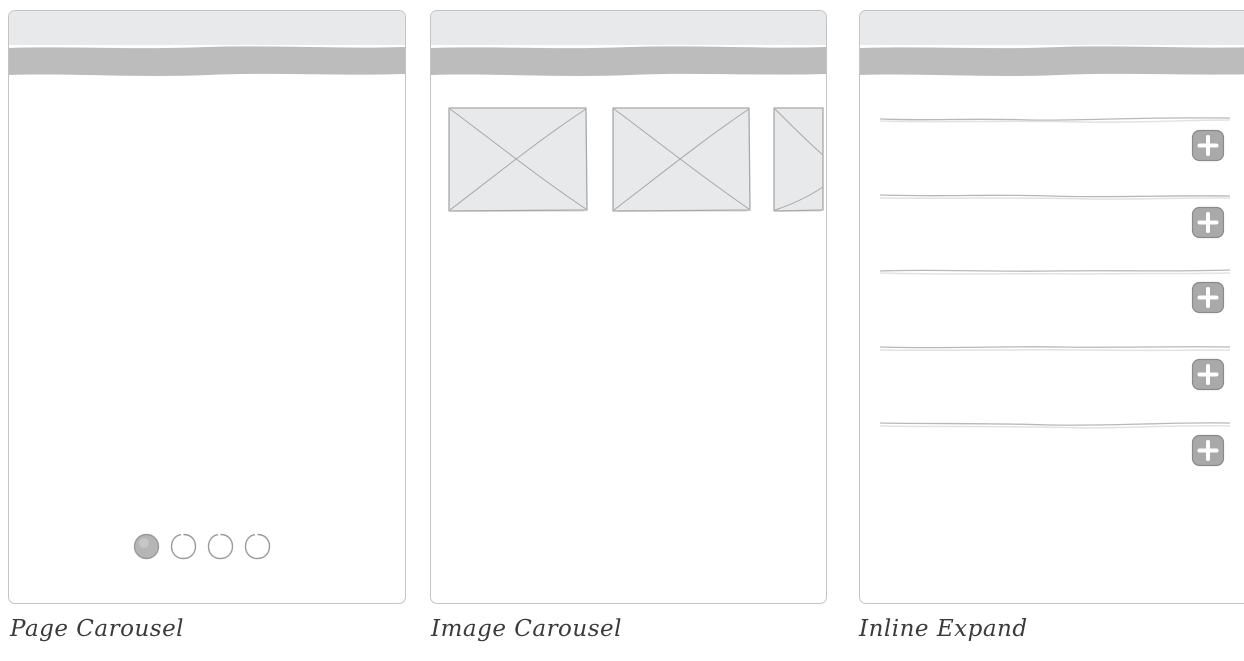 The image size is (1244, 661). What do you see at coordinates (526, 629) in the screenshot?
I see `caption-image-carousel: Image Carousel` at bounding box center [526, 629].